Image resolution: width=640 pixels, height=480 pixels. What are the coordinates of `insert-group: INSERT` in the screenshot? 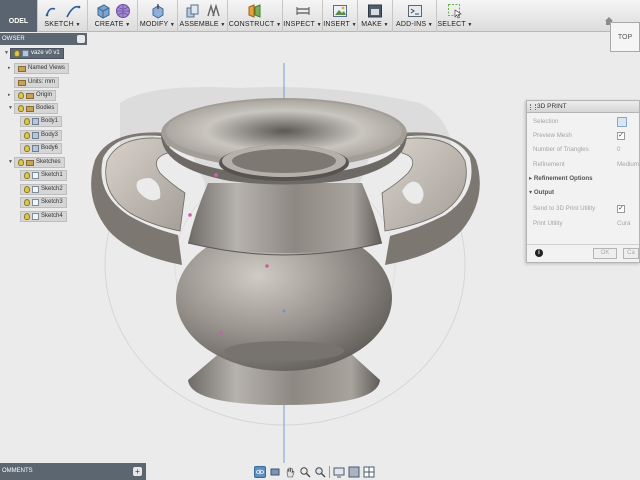 It's located at (340, 16).